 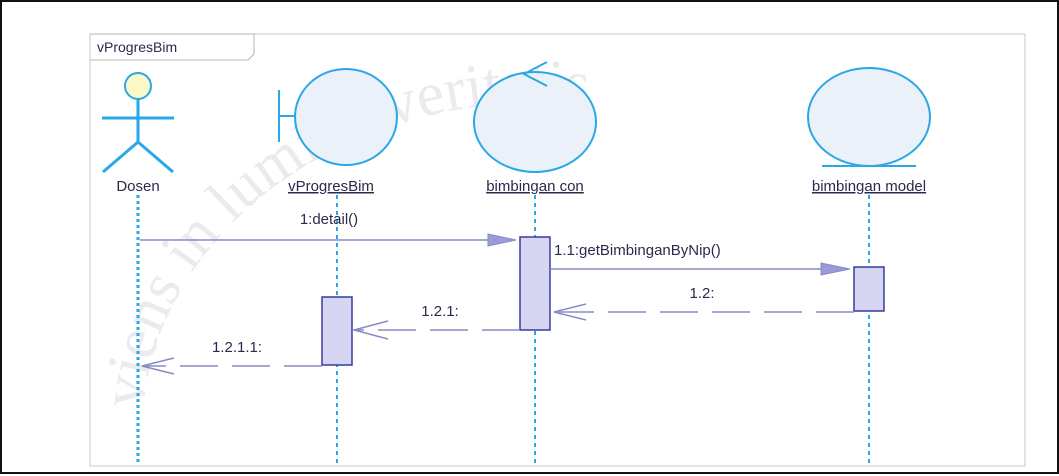 I want to click on lifeline-label-bimbingan-model: bimbingan model, so click(x=869, y=186).